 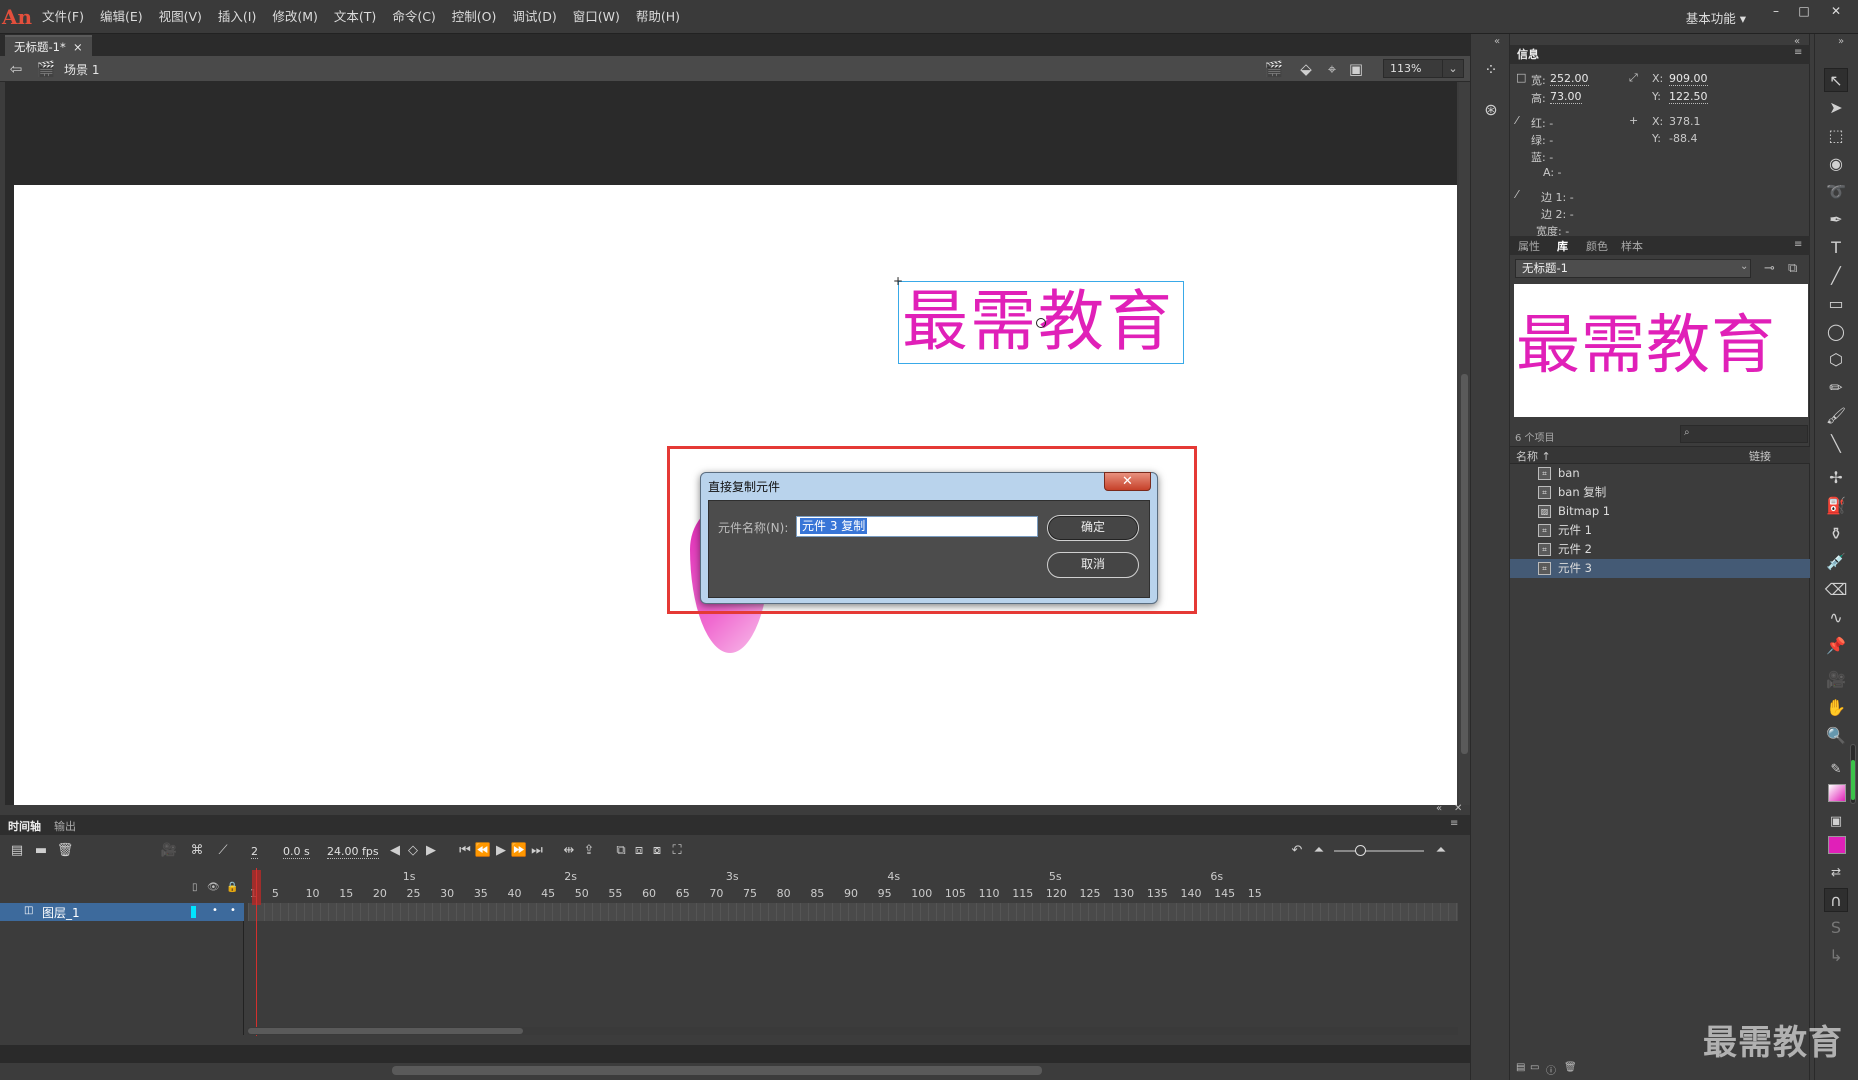 I want to click on zoom-in-frames-icon: ⏶, so click(x=1441, y=851).